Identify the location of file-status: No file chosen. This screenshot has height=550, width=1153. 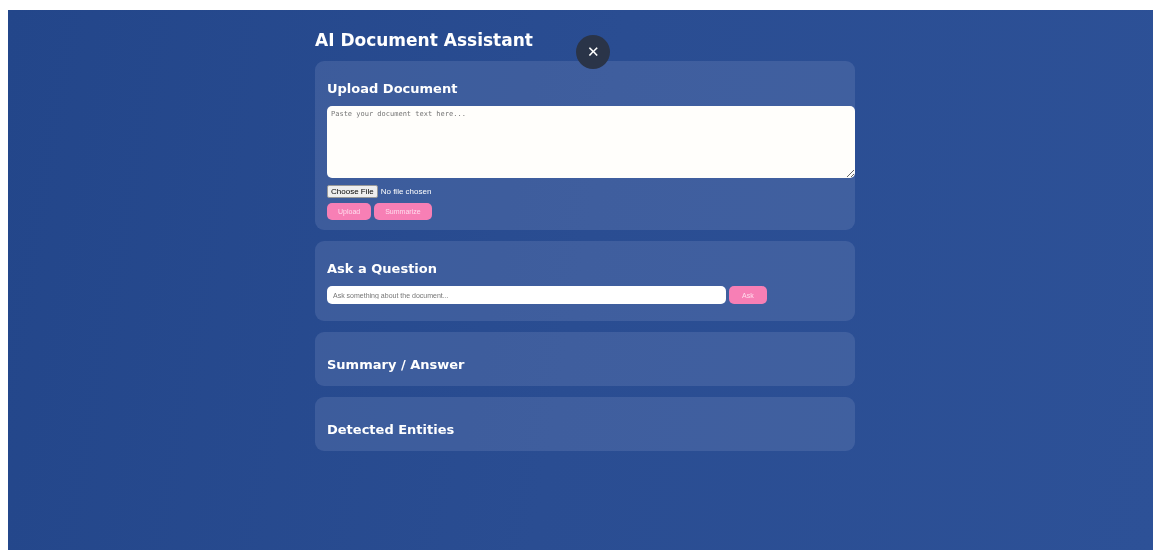
(406, 191).